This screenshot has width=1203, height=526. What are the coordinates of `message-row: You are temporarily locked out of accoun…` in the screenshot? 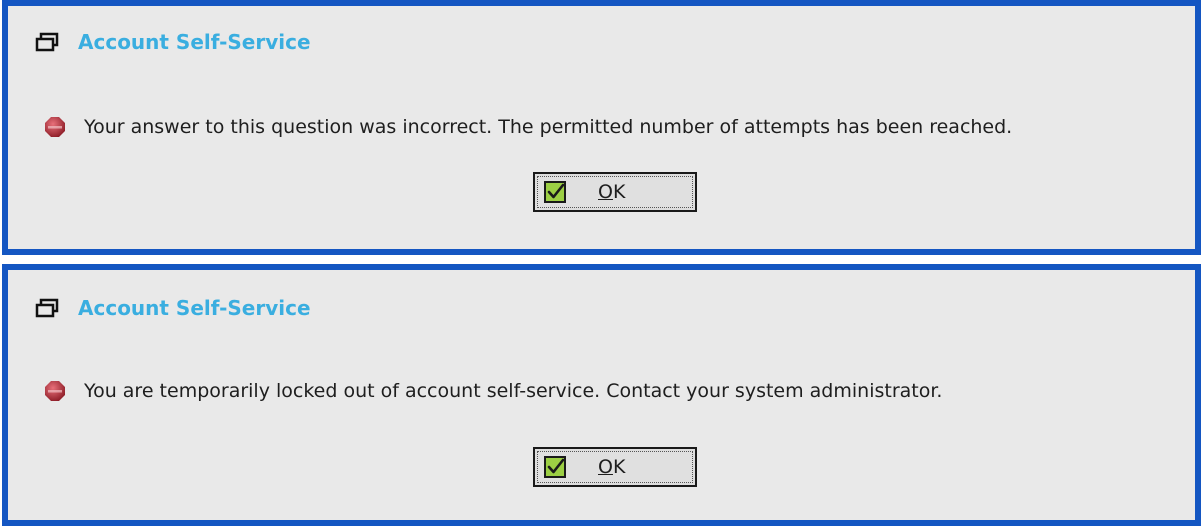 It's located at (493, 391).